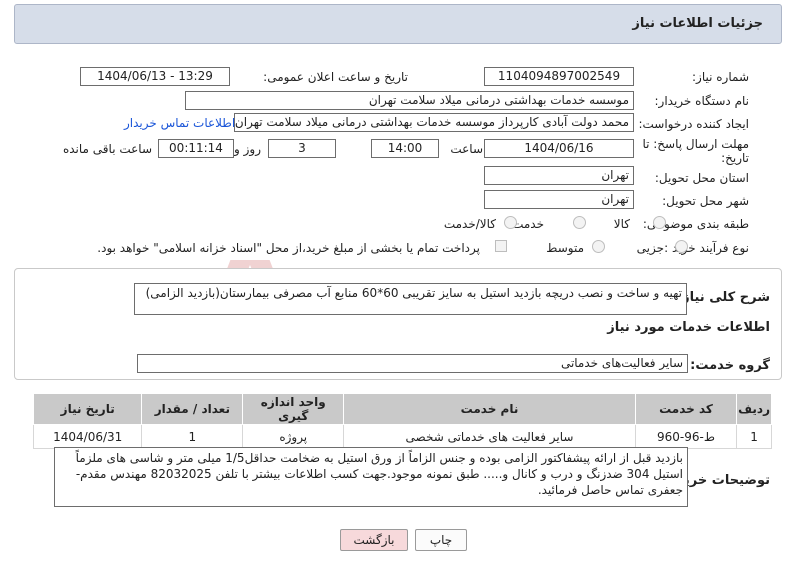 This screenshot has width=788, height=566. I want to click on category-option-goods: کالا, so click(621, 224).